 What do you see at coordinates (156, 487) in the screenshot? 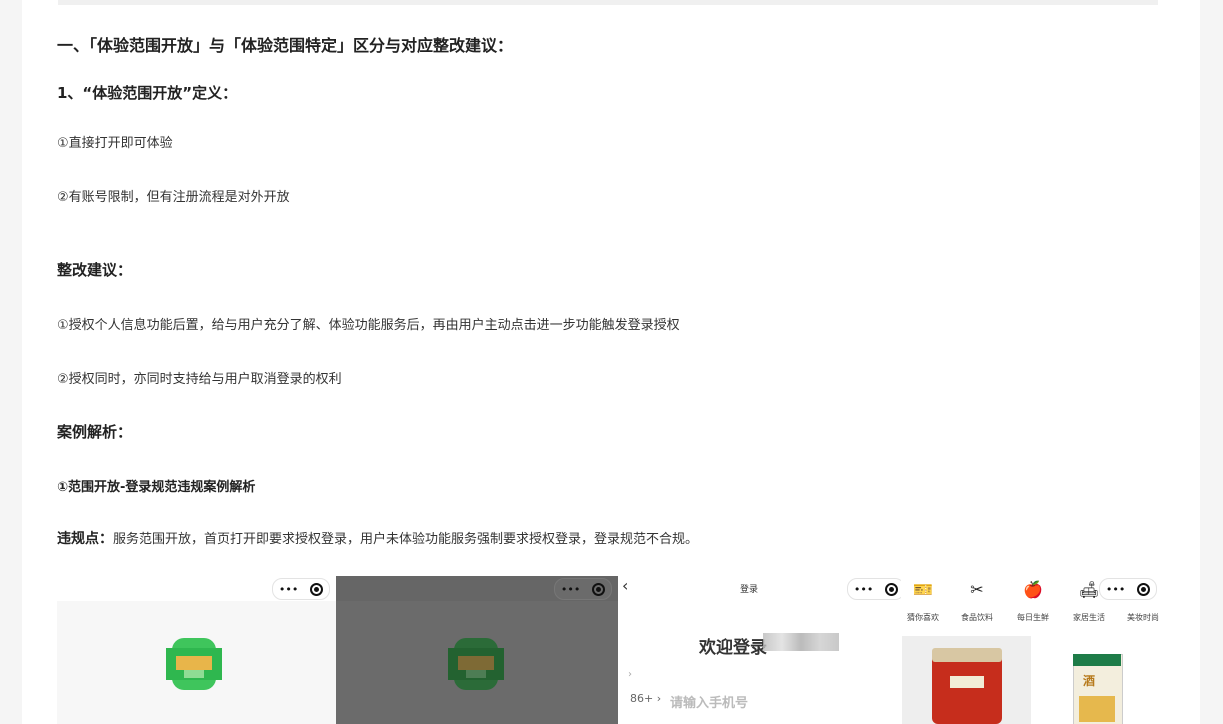
I see `case-subheading: ①范围开放-登录规范违规案例解析` at bounding box center [156, 487].